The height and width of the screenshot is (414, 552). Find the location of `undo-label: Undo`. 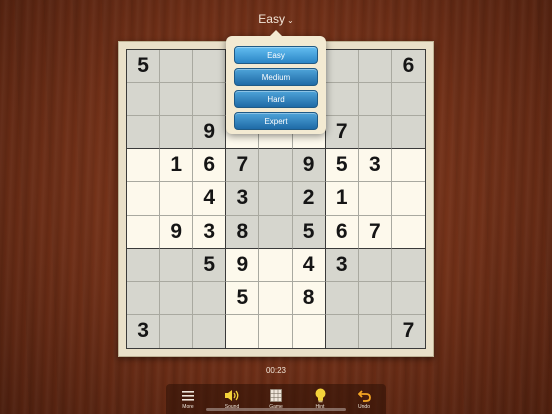

undo-label: Undo is located at coordinates (364, 407).